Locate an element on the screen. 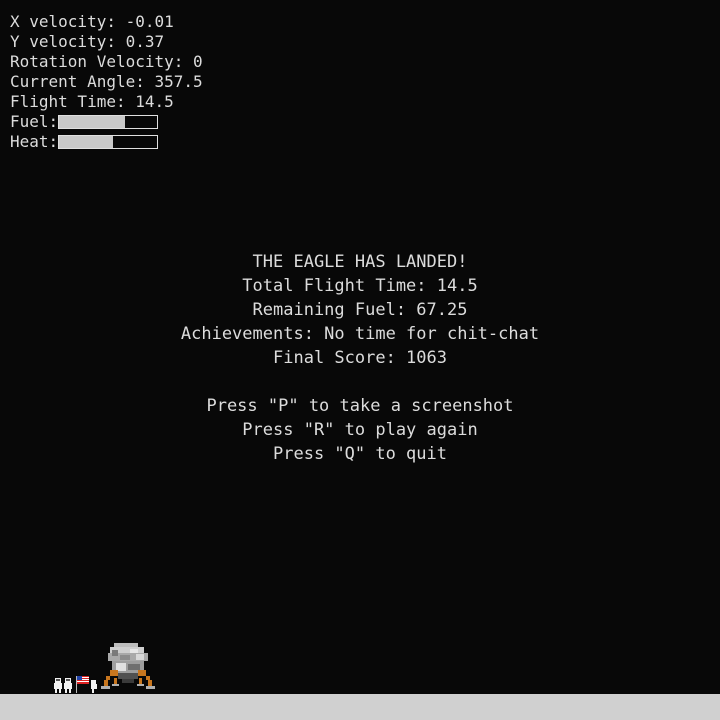  lunar-module-icon is located at coordinates (128, 666).